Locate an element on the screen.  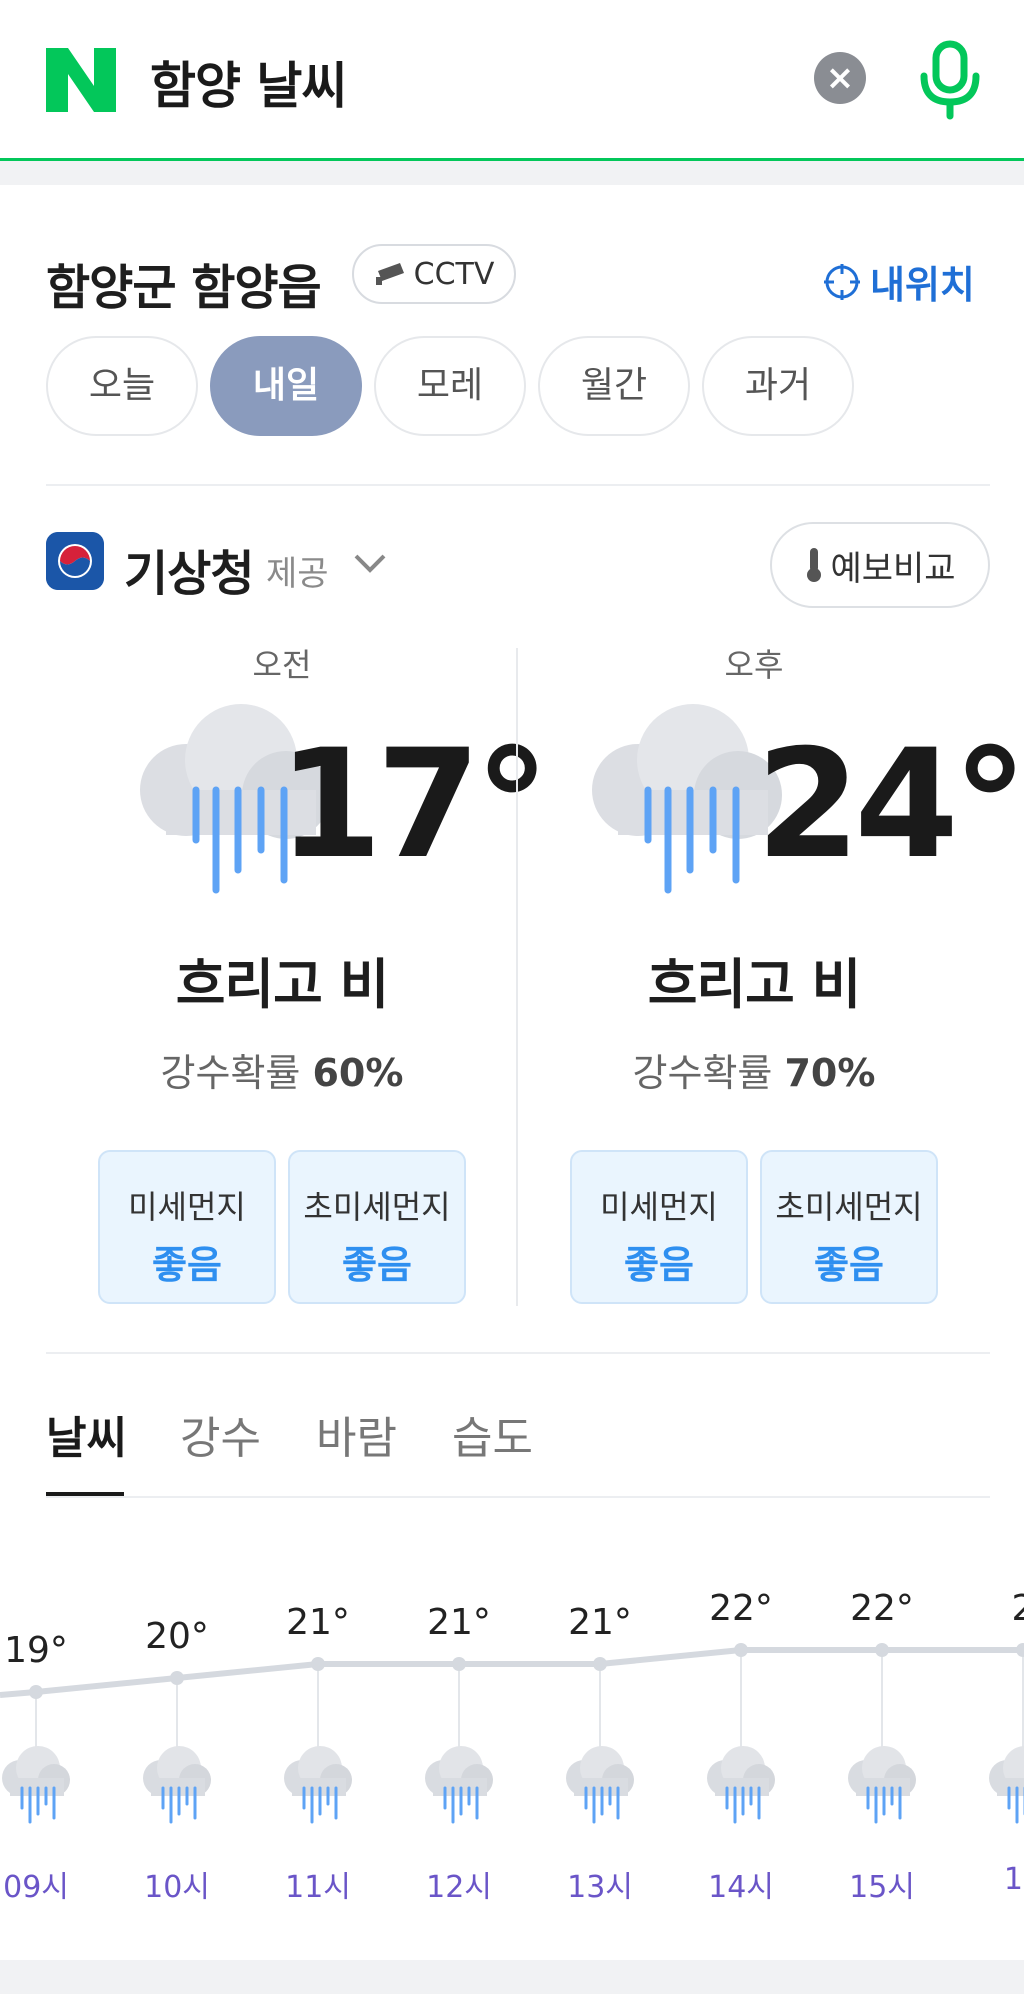
cctv-button: CCTV is located at coordinates (434, 274).